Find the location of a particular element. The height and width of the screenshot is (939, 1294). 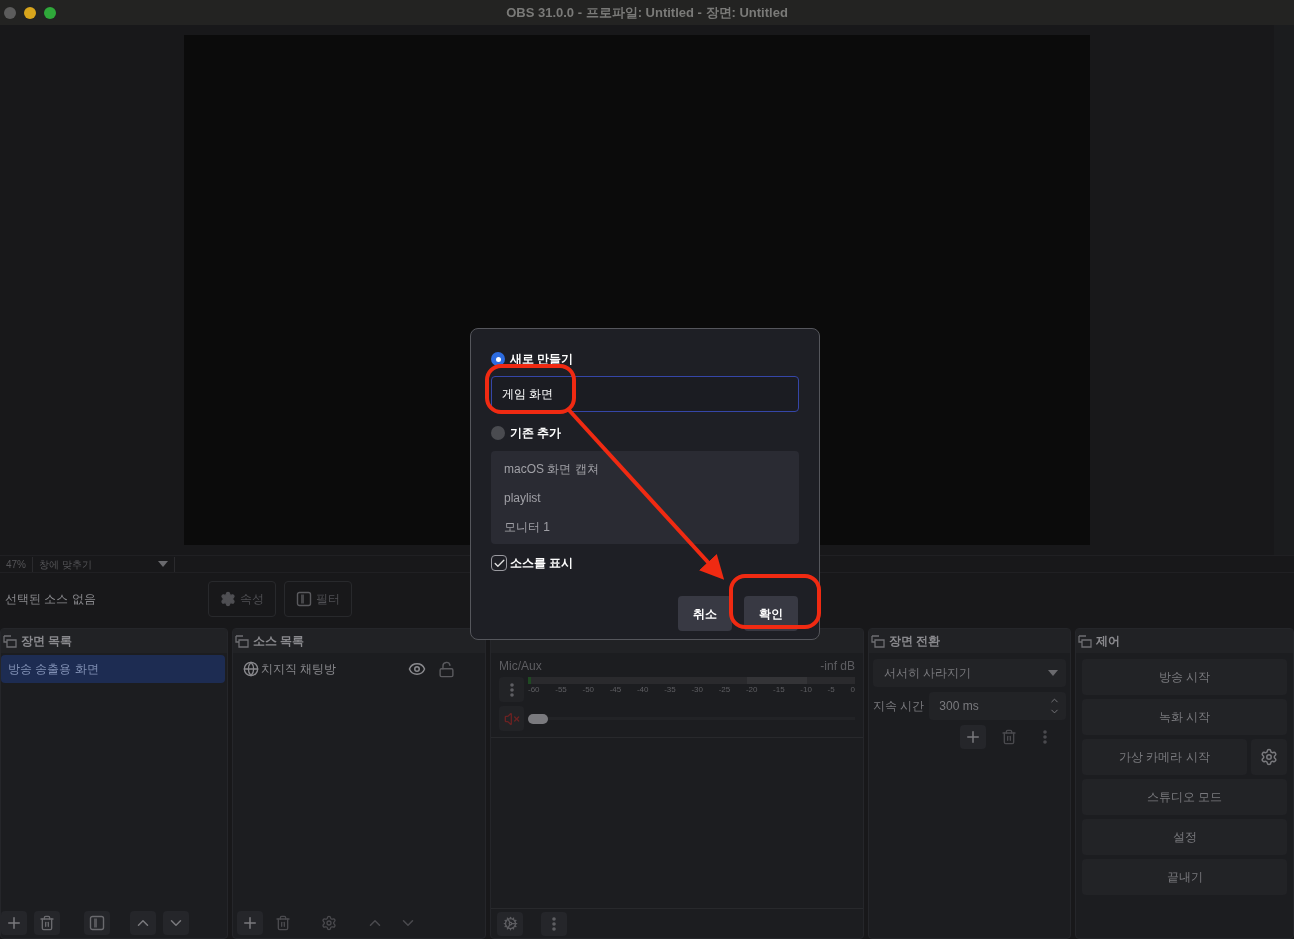

duration-label: 지속 시간 is located at coordinates (899, 706).